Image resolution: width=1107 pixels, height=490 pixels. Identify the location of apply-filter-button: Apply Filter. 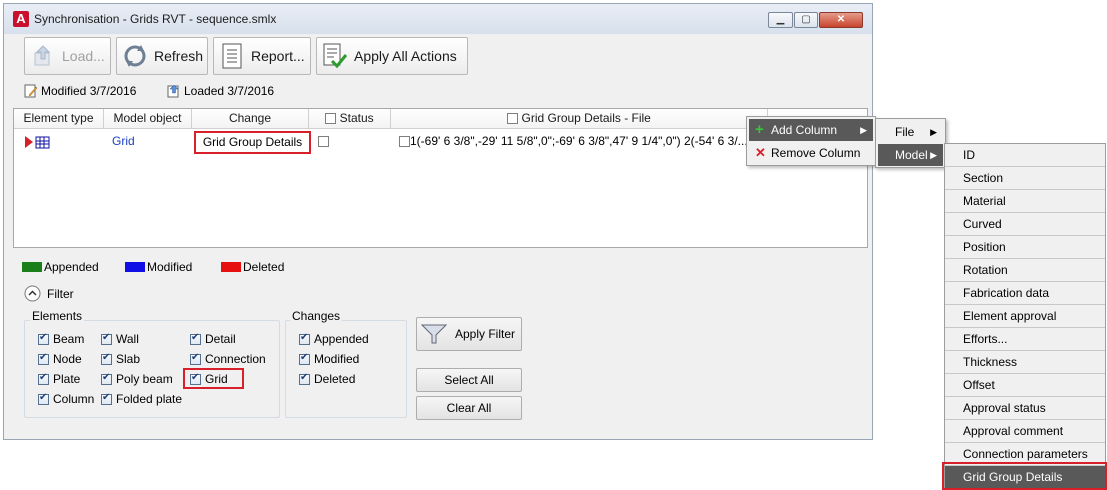
(469, 334).